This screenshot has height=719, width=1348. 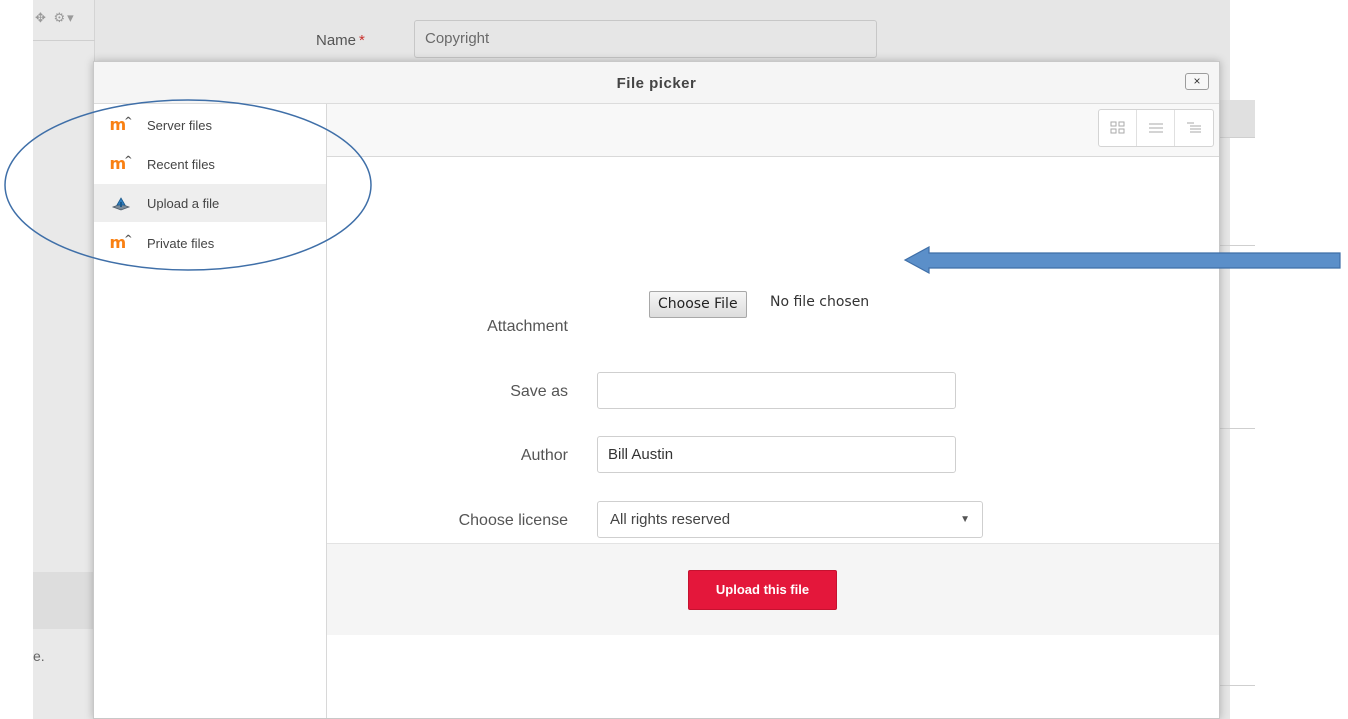 What do you see at coordinates (1237, 119) in the screenshot?
I see `background-right-block` at bounding box center [1237, 119].